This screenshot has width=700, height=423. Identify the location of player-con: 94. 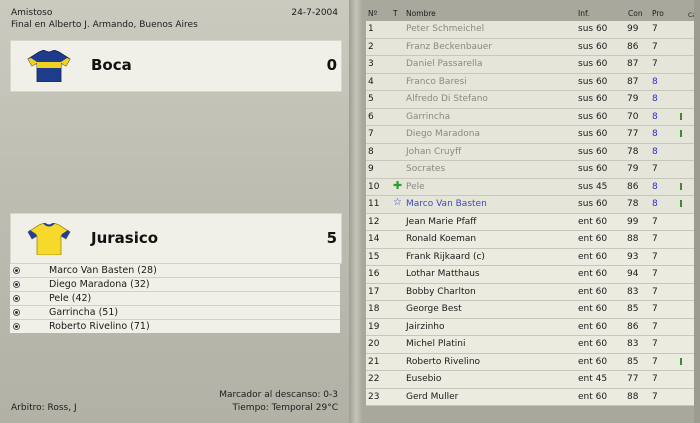
(633, 274).